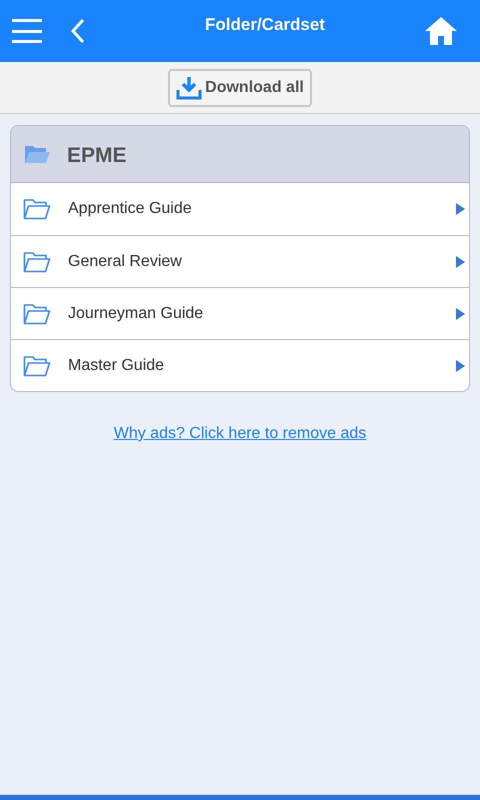 Image resolution: width=480 pixels, height=800 pixels. What do you see at coordinates (136, 314) in the screenshot?
I see `folder-name: Journeyman Guide` at bounding box center [136, 314].